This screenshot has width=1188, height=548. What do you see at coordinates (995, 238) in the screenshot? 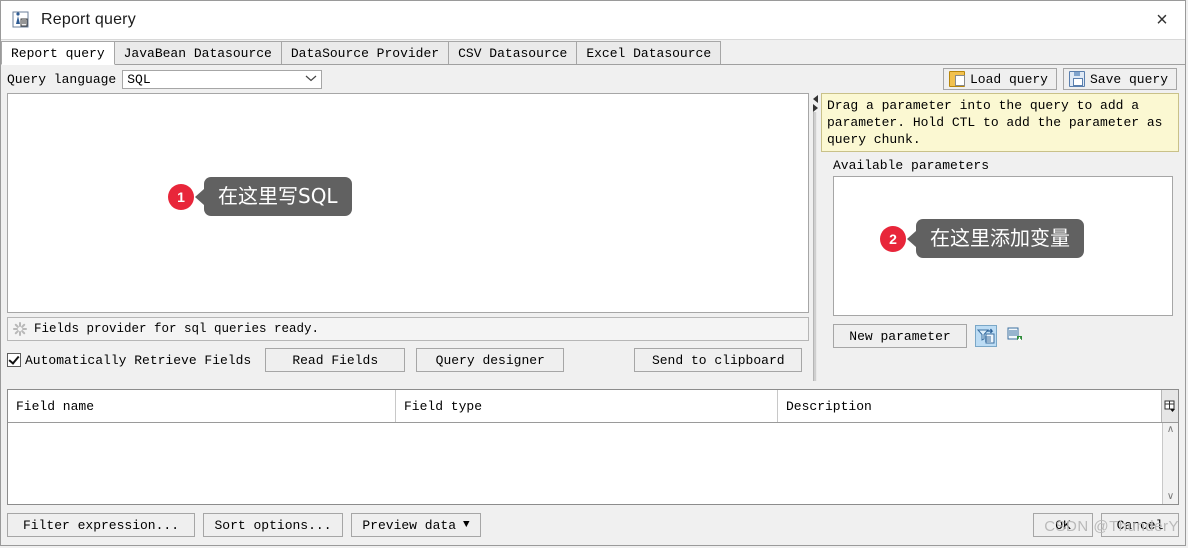
I see `callout-2-bubble: 在这里添加变量` at bounding box center [995, 238].